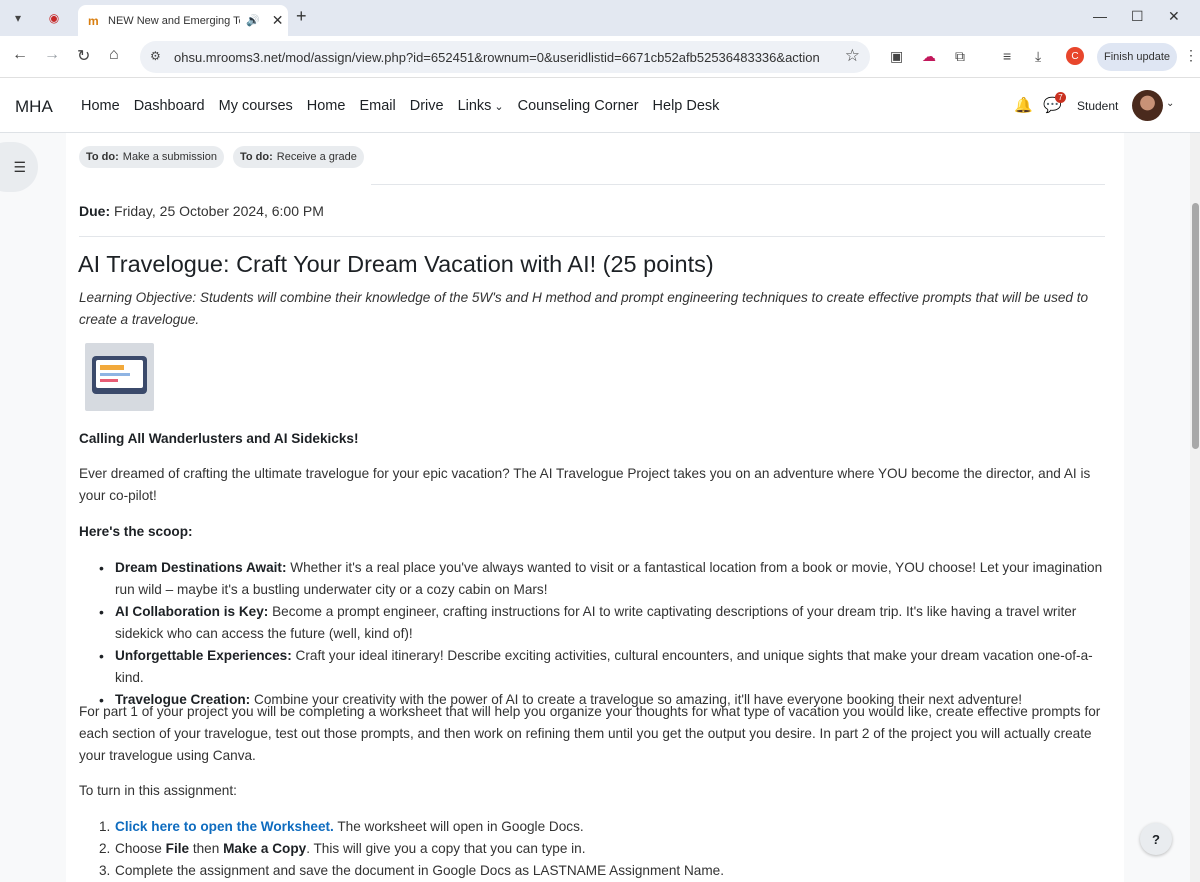  What do you see at coordinates (1060, 97) in the screenshot?
I see `message-count-badge: 7` at bounding box center [1060, 97].